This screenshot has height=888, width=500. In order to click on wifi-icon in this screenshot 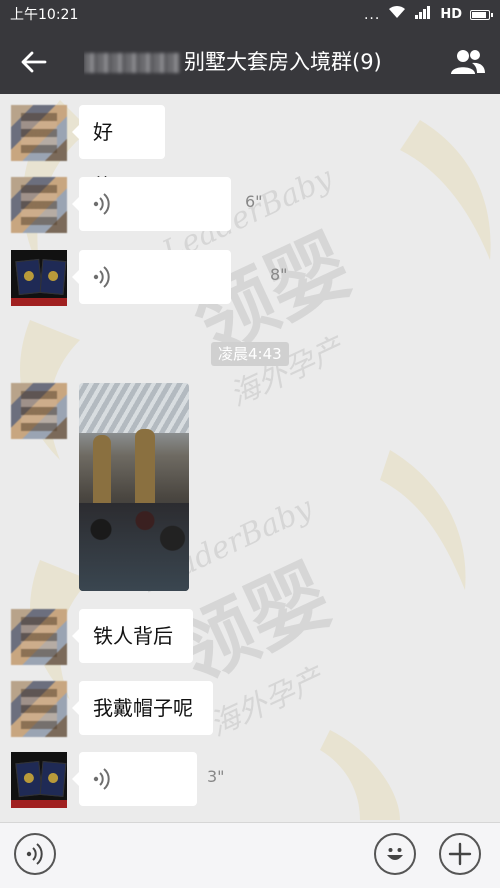, I will do `click(397, 15)`.